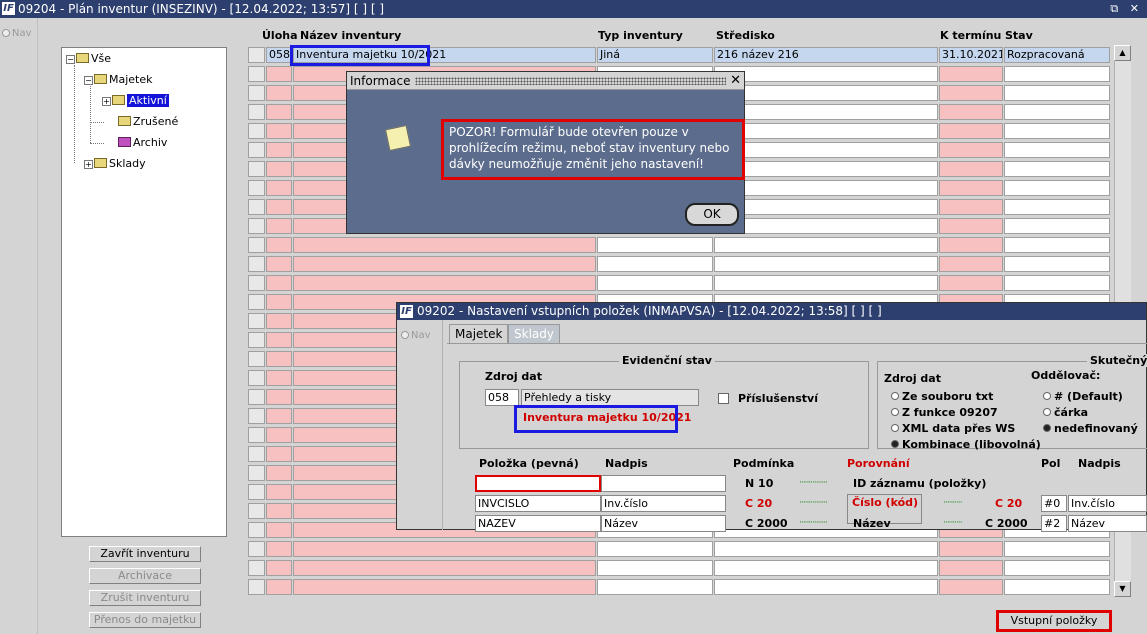 The width and height of the screenshot is (1147, 634). I want to click on nadpis-field: Inv.číslo, so click(663, 503).